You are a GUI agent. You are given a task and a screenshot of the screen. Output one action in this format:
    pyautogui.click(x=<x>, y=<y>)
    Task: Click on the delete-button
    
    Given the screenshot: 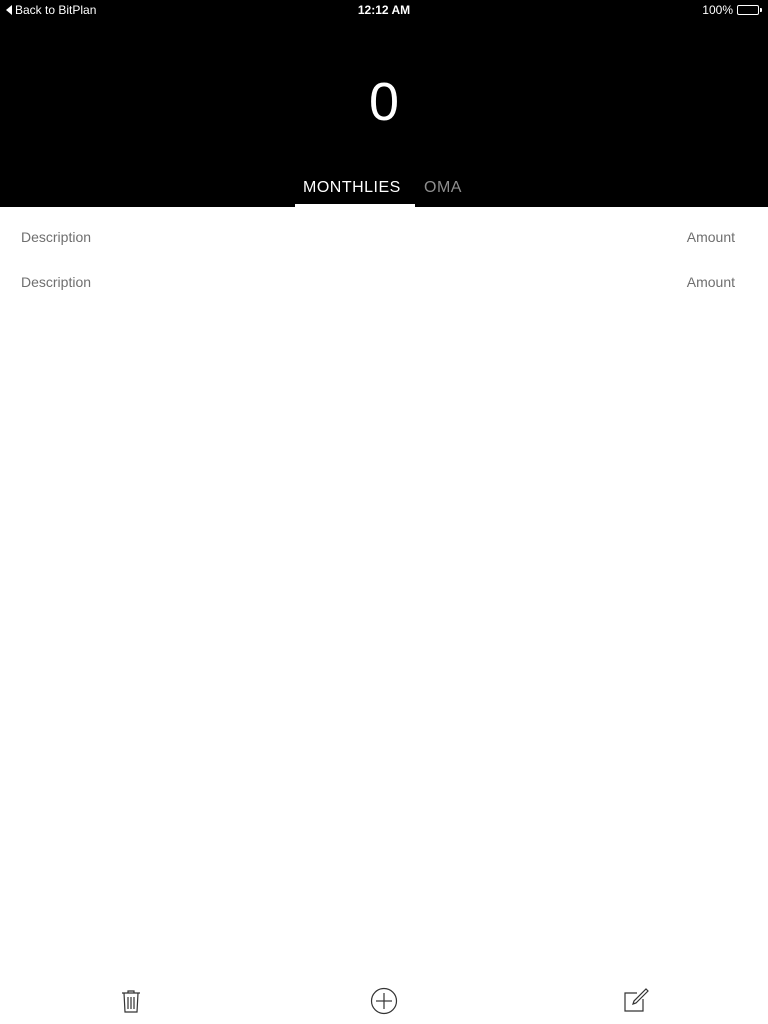 What is the action you would take?
    pyautogui.click(x=131, y=1001)
    